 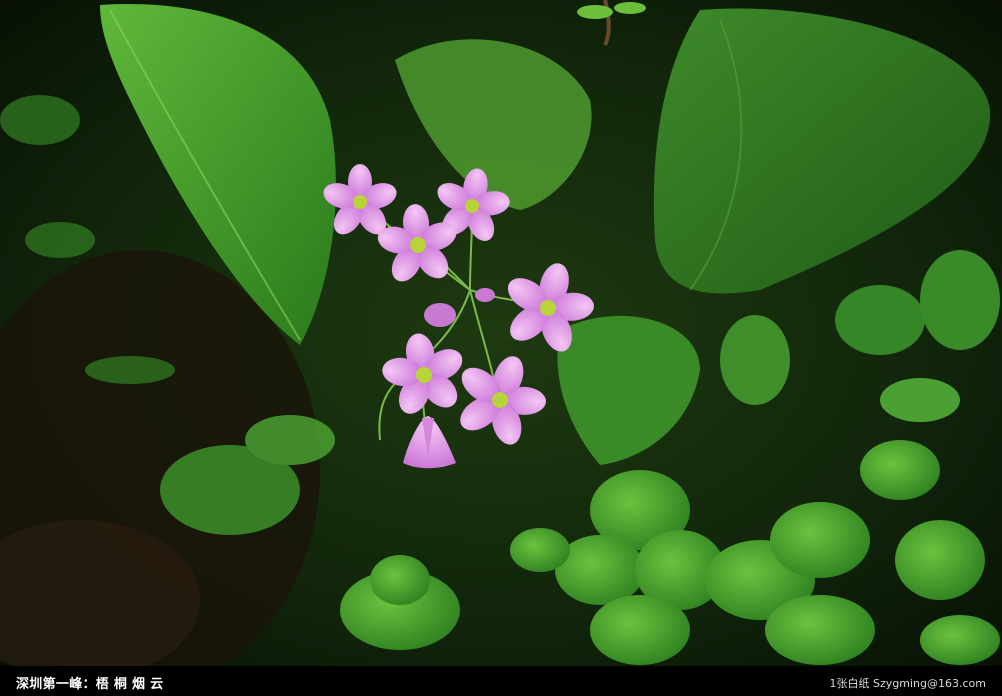 I want to click on caption-bar: 深圳第一峰：梧 桐 烟 云 1张白纸 Szygming@163.com, so click(x=501, y=681).